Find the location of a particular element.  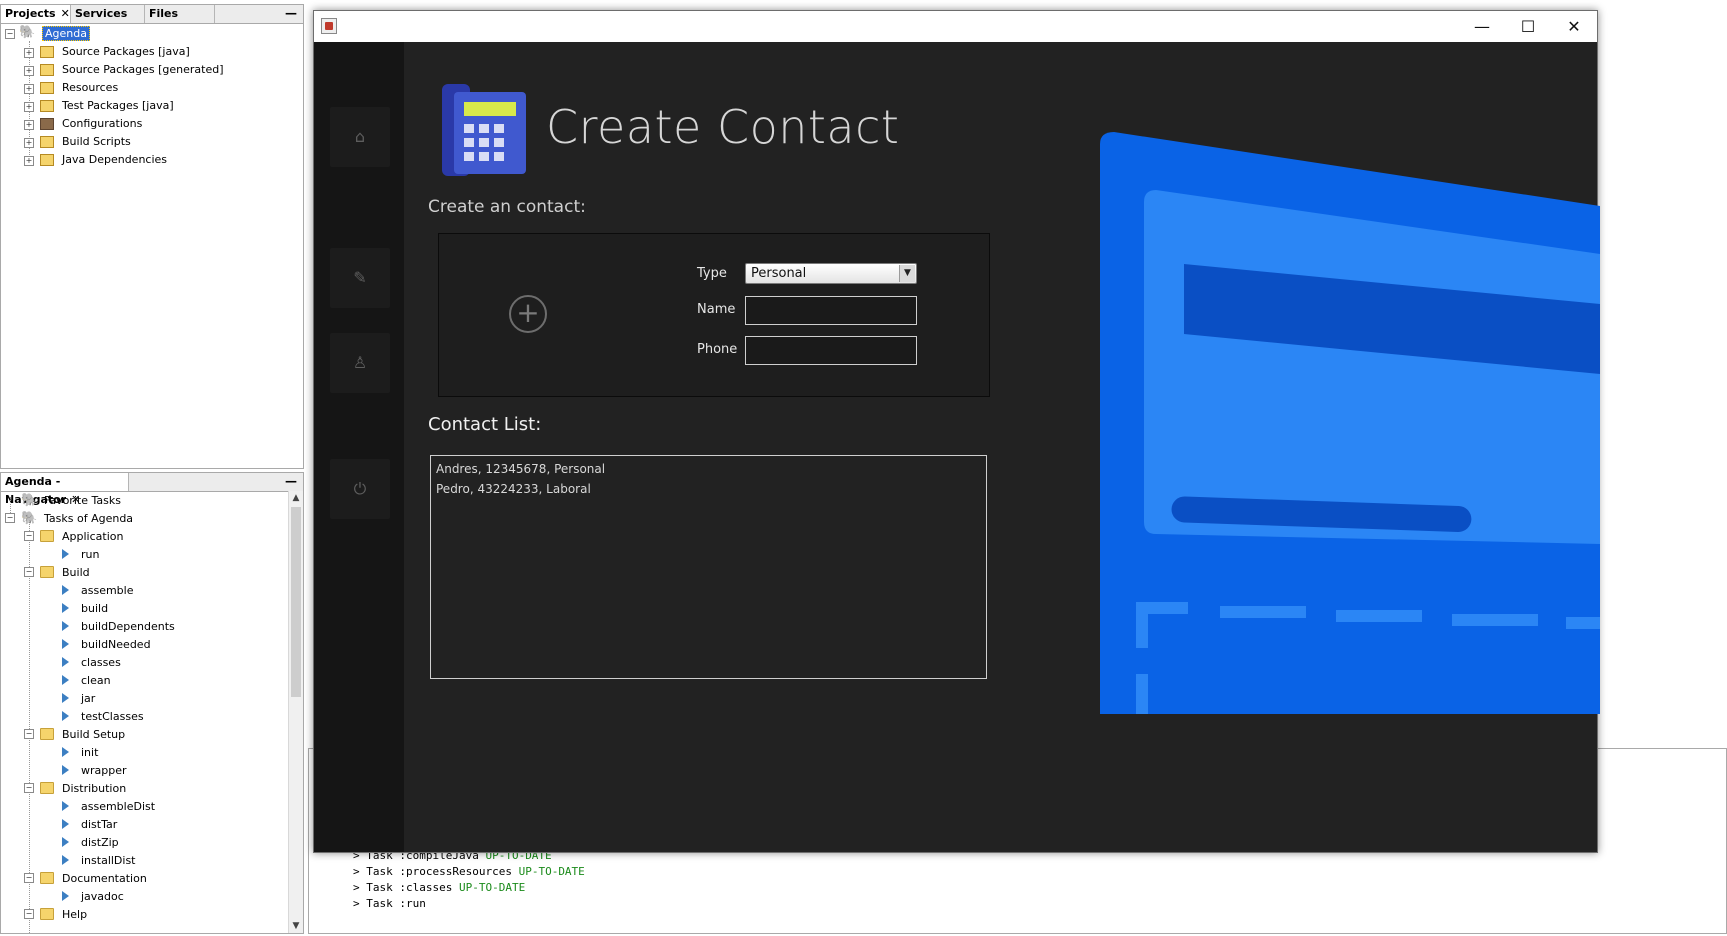

build-scripts-icon is located at coordinates (47, 142).